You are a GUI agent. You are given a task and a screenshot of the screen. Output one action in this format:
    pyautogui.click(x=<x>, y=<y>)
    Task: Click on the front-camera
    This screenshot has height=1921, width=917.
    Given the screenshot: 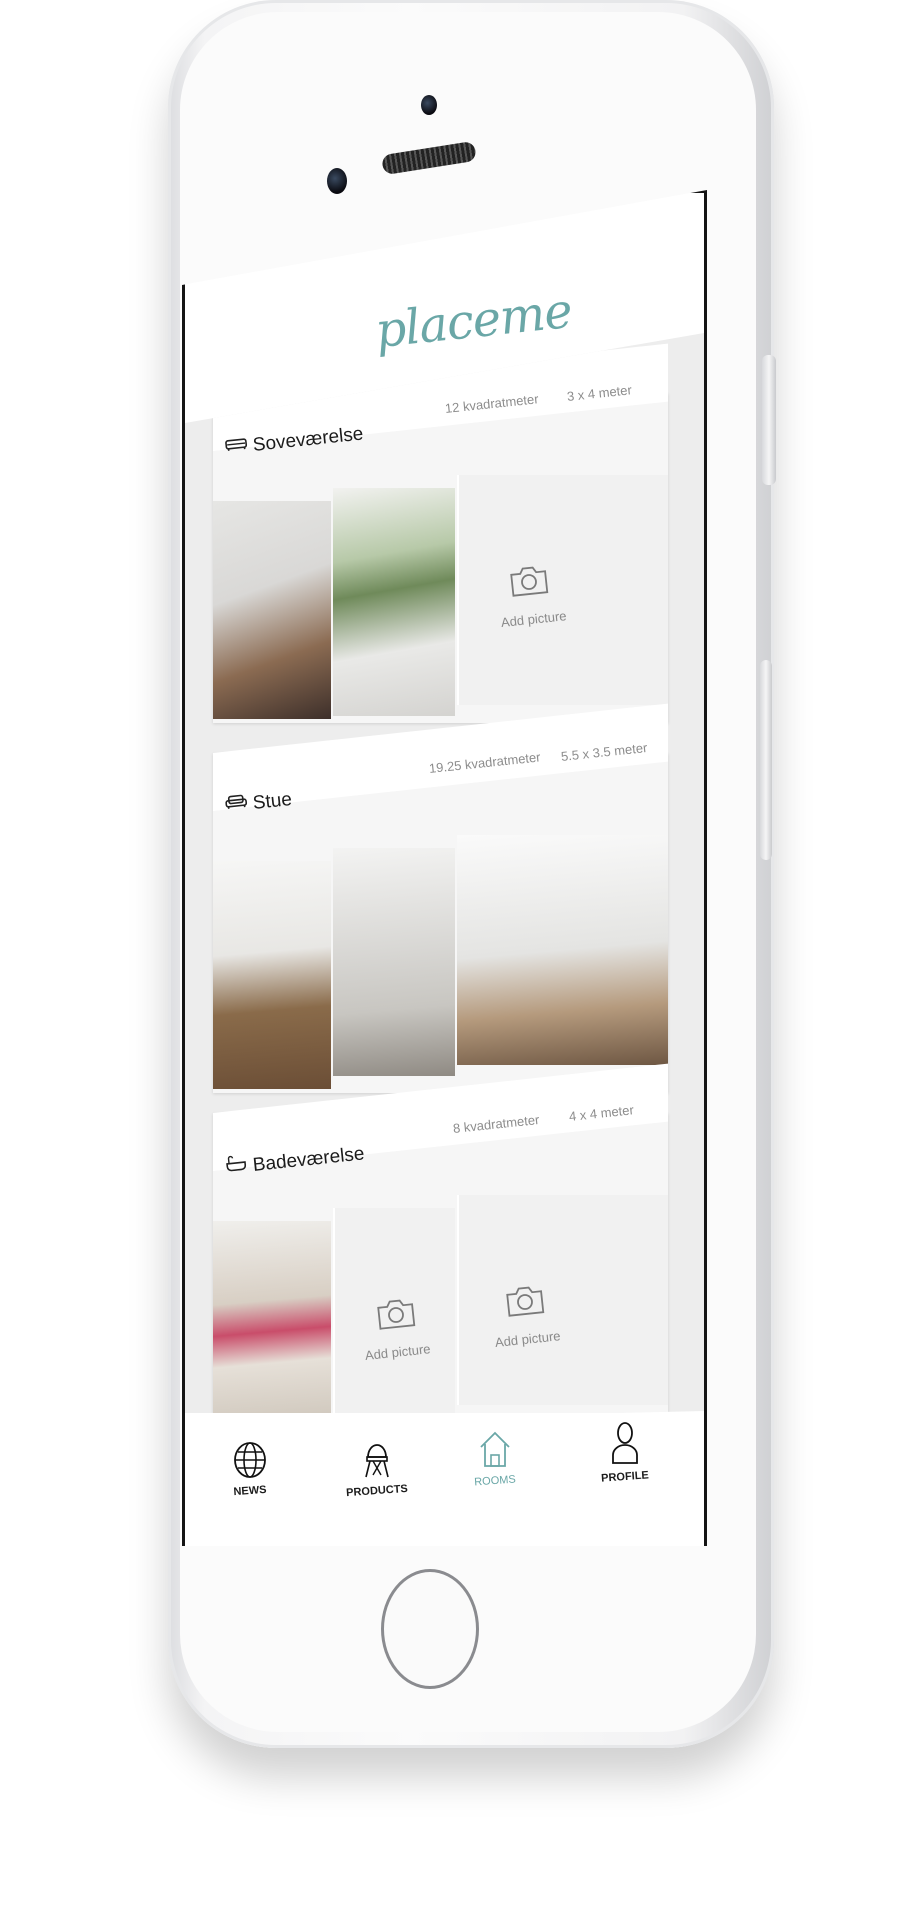 What is the action you would take?
    pyautogui.click(x=429, y=105)
    